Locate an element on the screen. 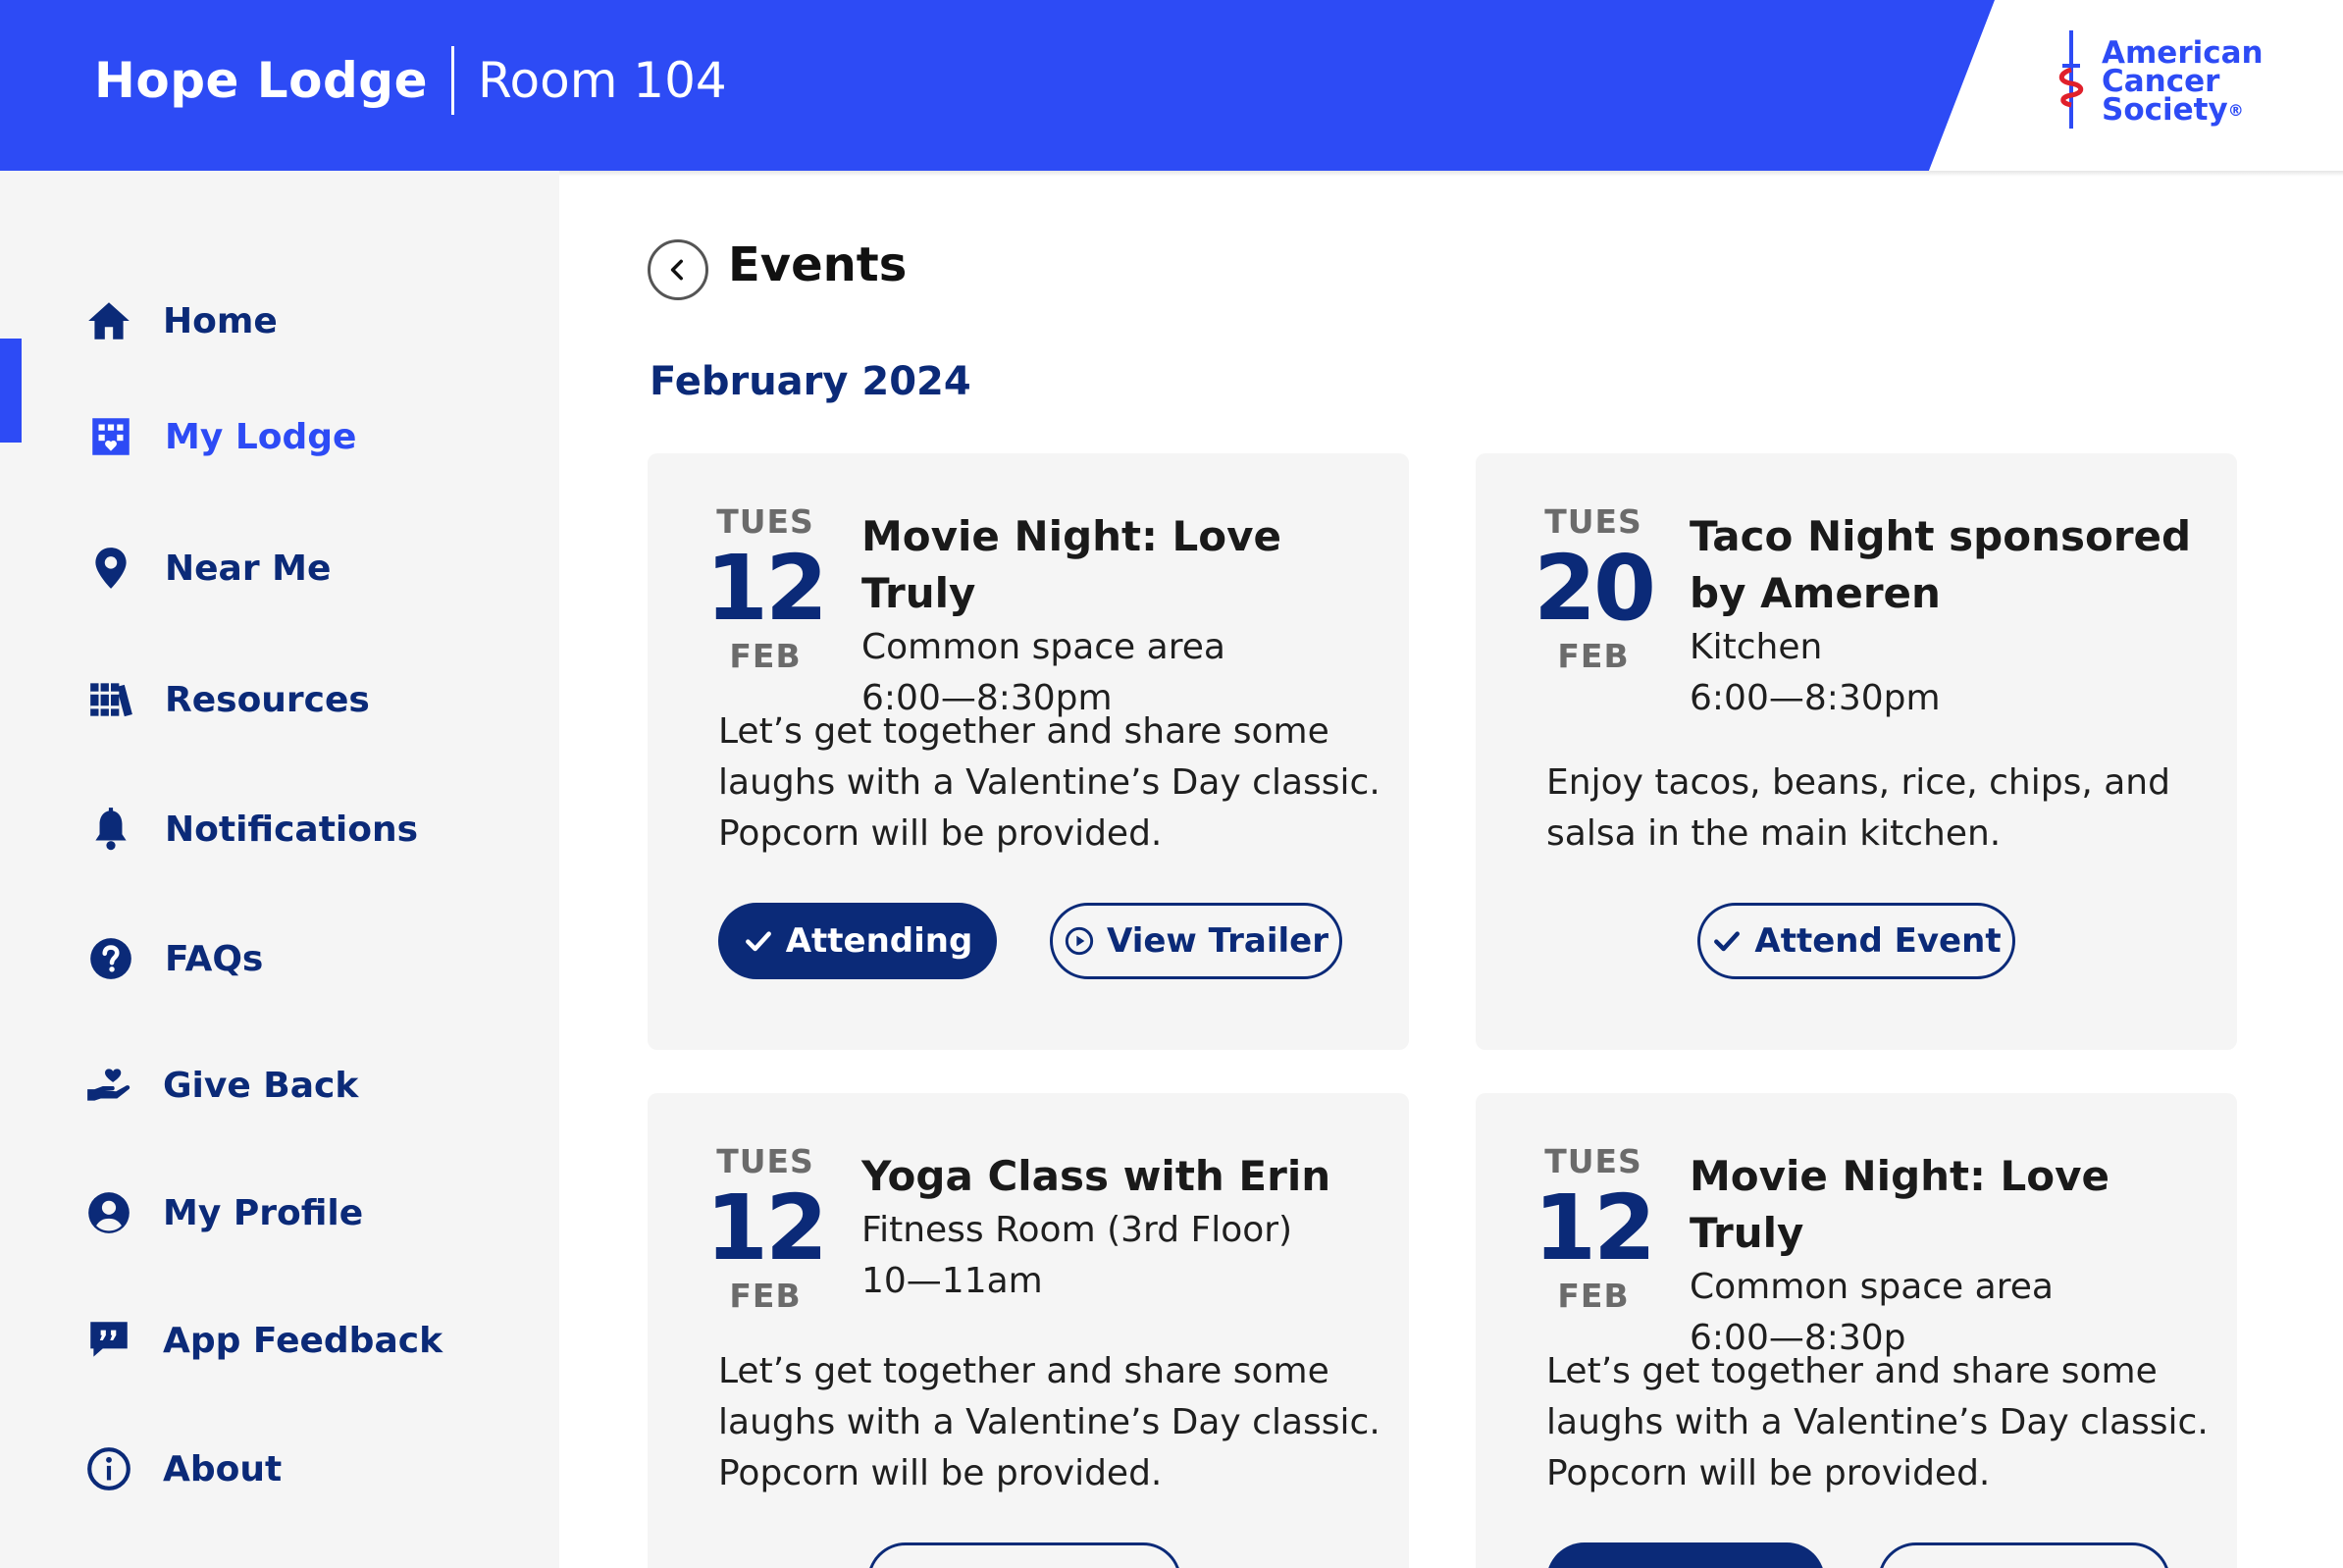 The image size is (2343, 1568). sidebar-item-give-back: Give Back is located at coordinates (279, 1085).